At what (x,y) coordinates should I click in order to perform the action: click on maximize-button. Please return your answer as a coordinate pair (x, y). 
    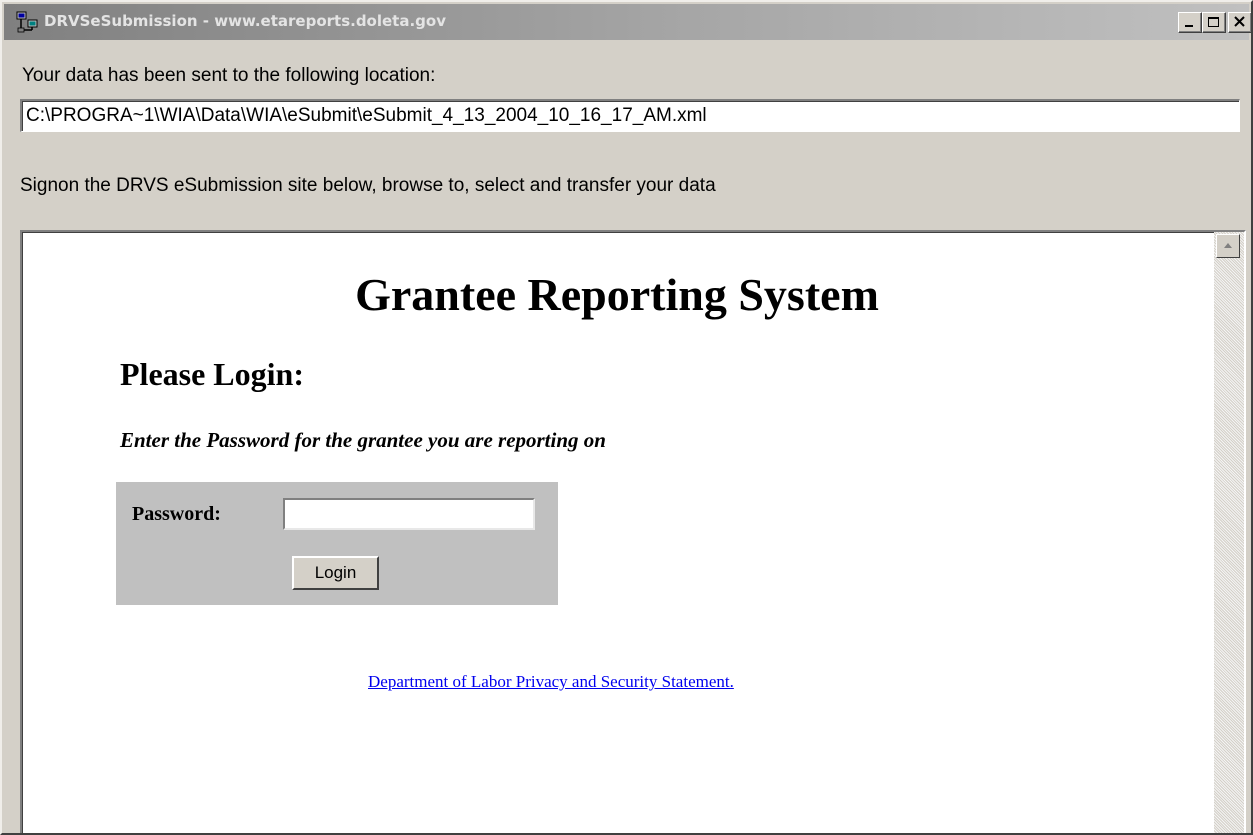
    Looking at the image, I should click on (1214, 22).